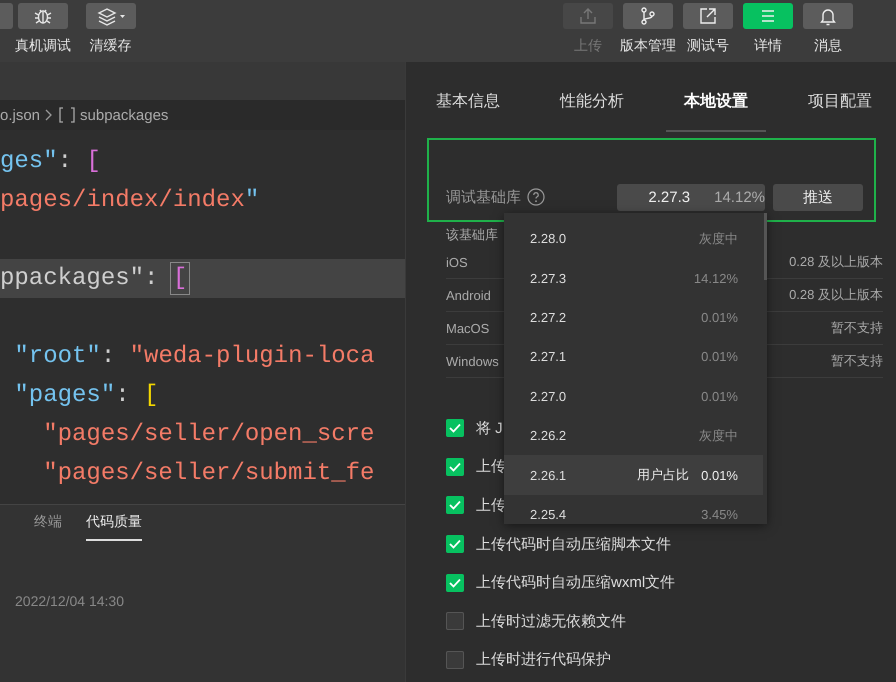  Describe the element at coordinates (209, 435) in the screenshot. I see `code-line: "pages/seller/open_scre` at that location.